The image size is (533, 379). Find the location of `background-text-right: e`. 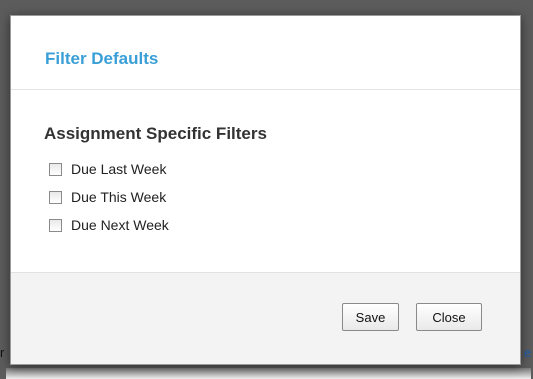

background-text-right: e is located at coordinates (528, 352).